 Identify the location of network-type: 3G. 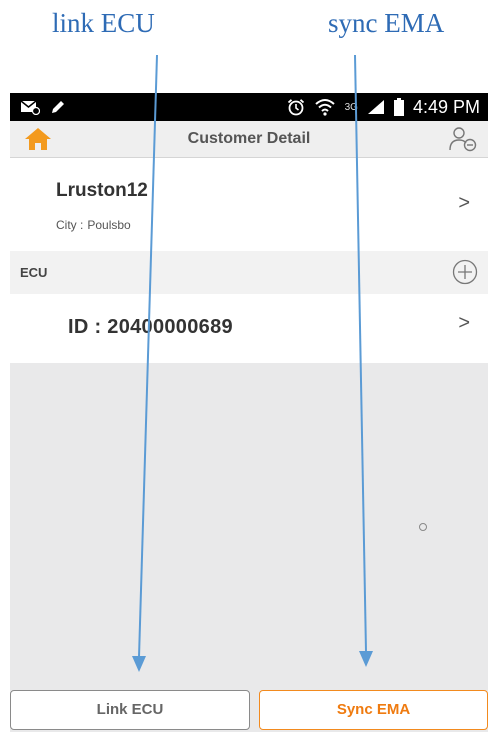
(351, 107).